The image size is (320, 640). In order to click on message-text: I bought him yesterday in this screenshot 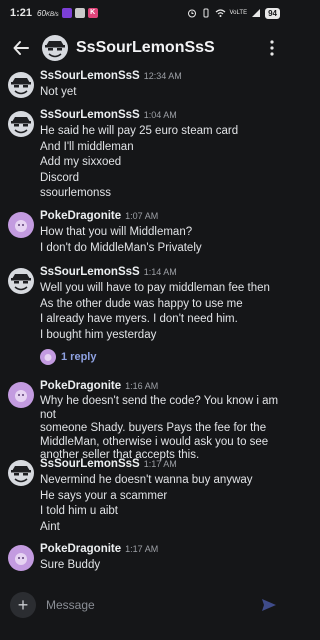, I will do `click(98, 334)`.